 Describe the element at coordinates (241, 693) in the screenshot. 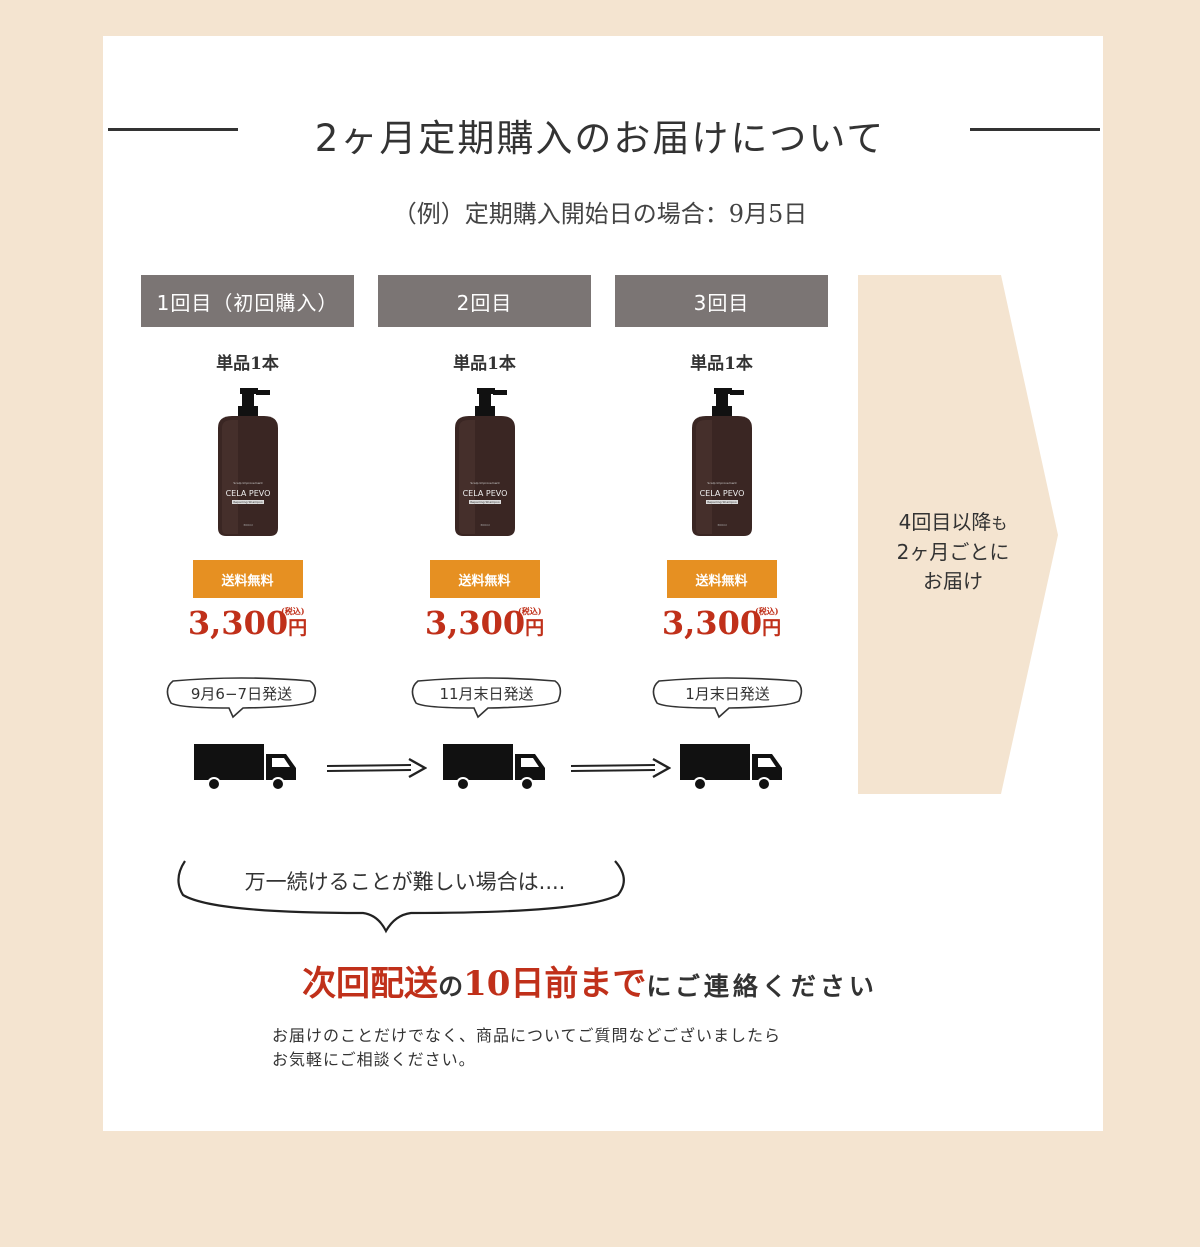

I see `ship-date-text: 9月6−7日発送` at that location.